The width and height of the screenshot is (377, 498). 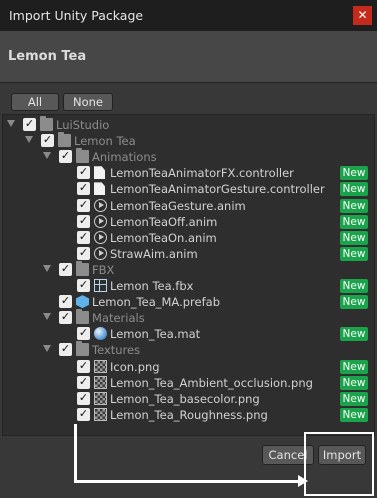 I want to click on tree-item-row: ✓ LemonTeaGesture.anim New, so click(x=188, y=206).